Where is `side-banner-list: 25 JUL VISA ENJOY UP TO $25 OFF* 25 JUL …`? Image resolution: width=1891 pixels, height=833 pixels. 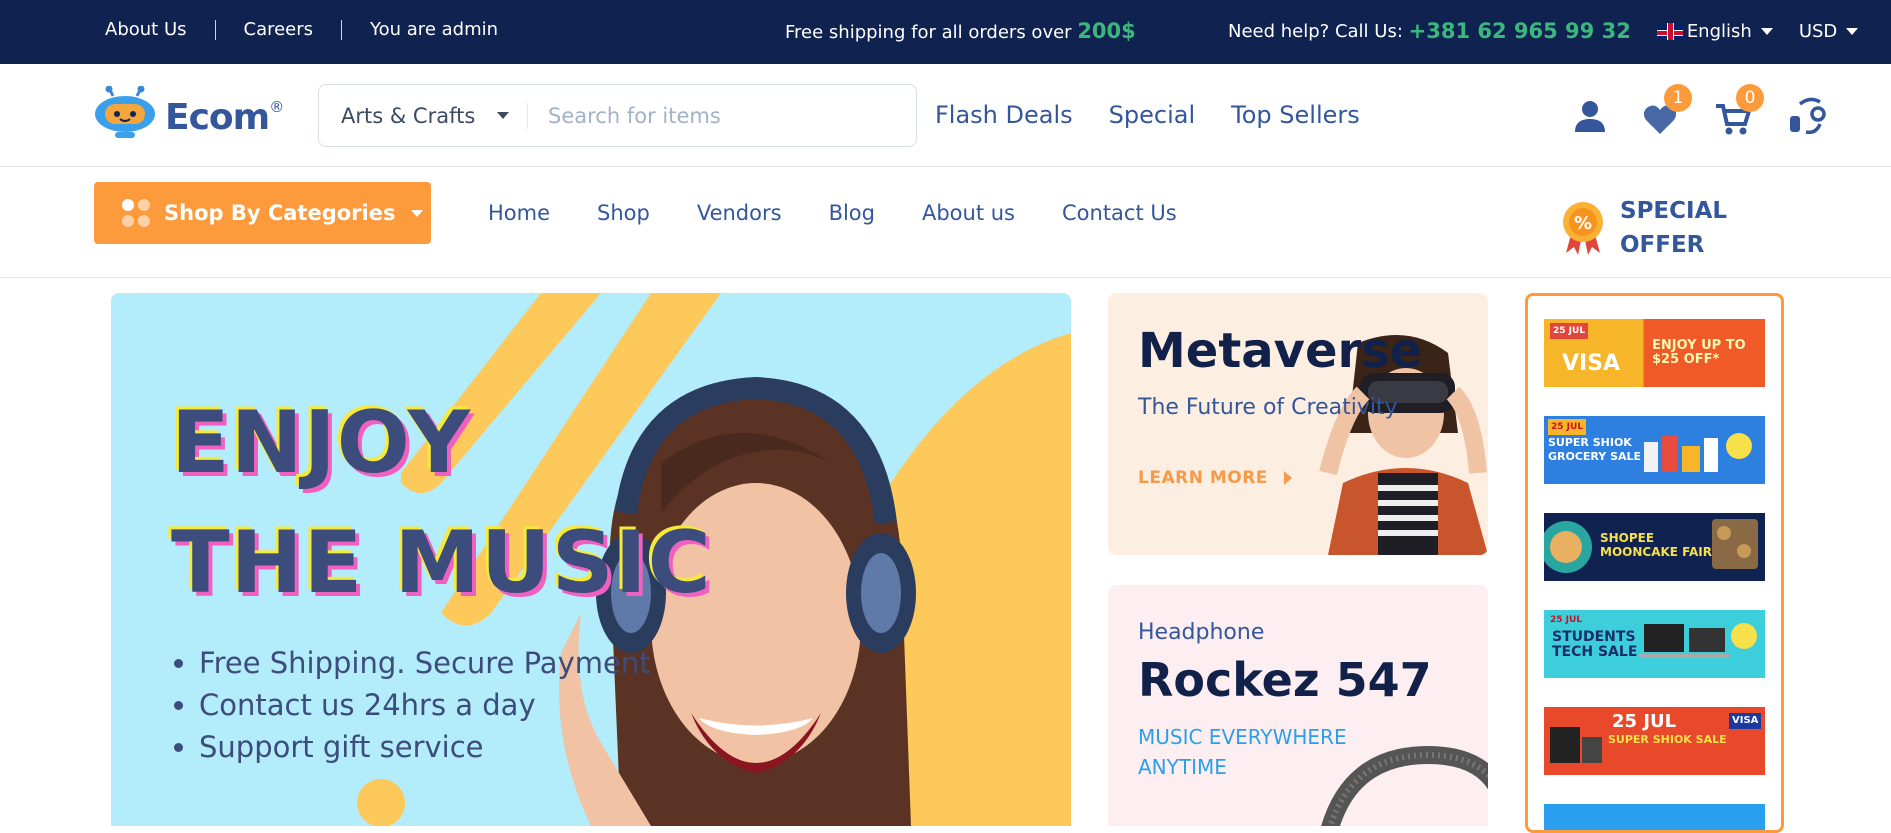 side-banner-list: 25 JUL VISA ENJOY UP TO $25 OFF* 25 JUL … is located at coordinates (1654, 563).